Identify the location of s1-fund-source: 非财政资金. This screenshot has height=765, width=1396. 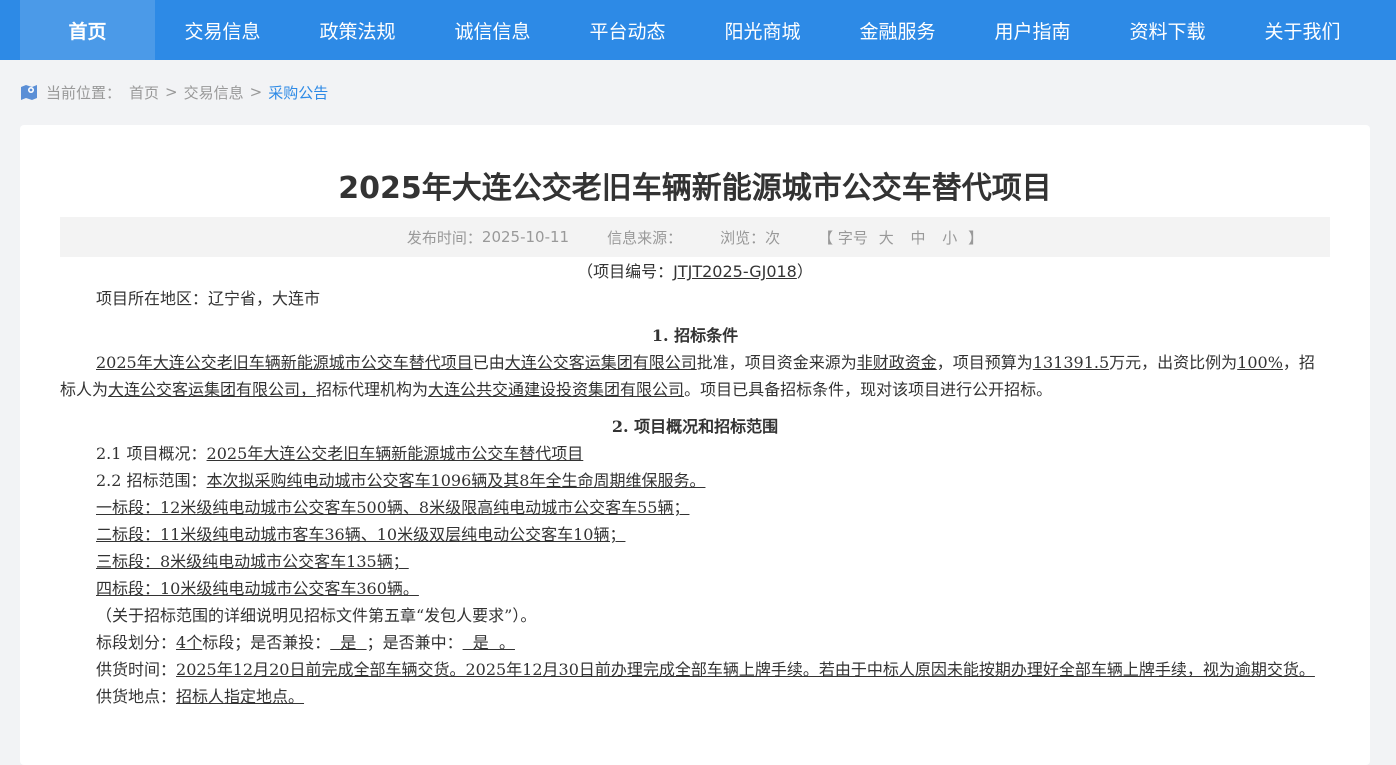
(896, 362).